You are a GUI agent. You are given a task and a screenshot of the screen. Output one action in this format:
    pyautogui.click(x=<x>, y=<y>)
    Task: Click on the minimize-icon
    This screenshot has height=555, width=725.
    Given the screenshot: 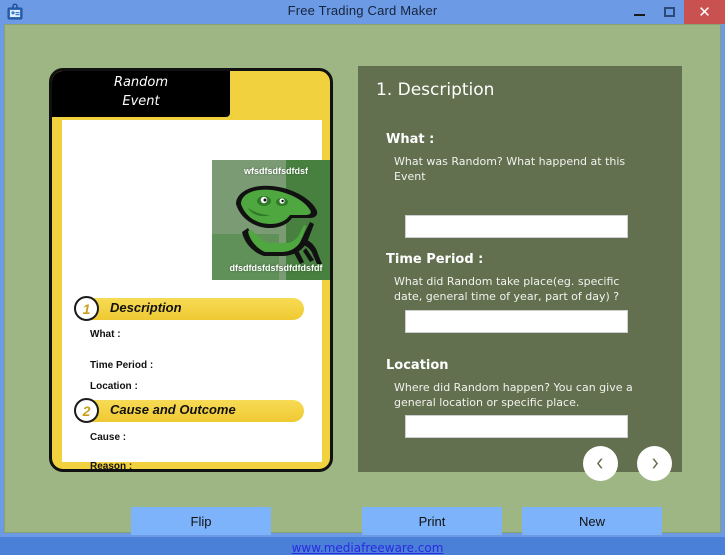 What is the action you would take?
    pyautogui.click(x=639, y=14)
    